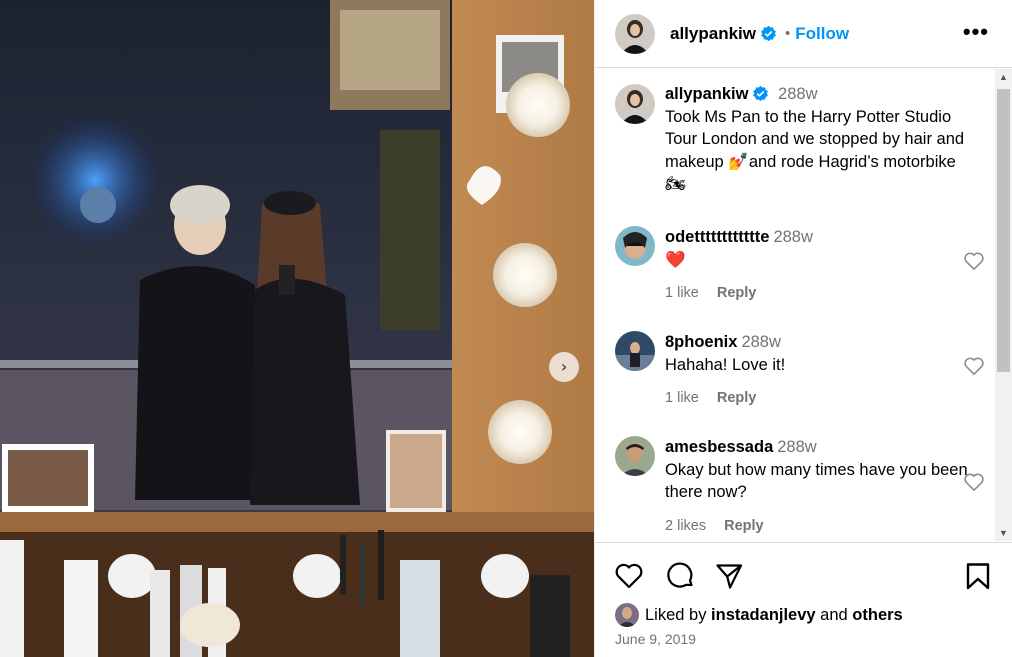  I want to click on share-icon, so click(729, 576).